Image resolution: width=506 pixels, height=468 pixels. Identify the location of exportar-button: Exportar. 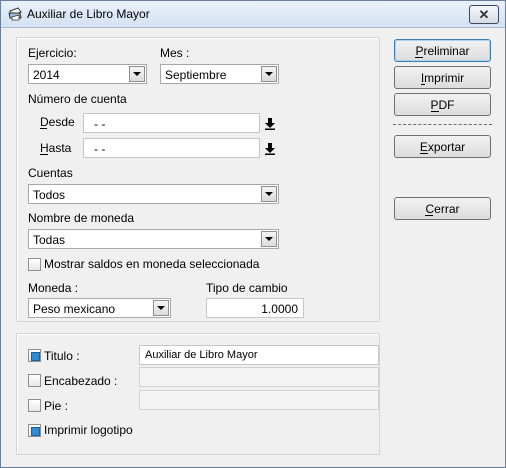
(442, 146).